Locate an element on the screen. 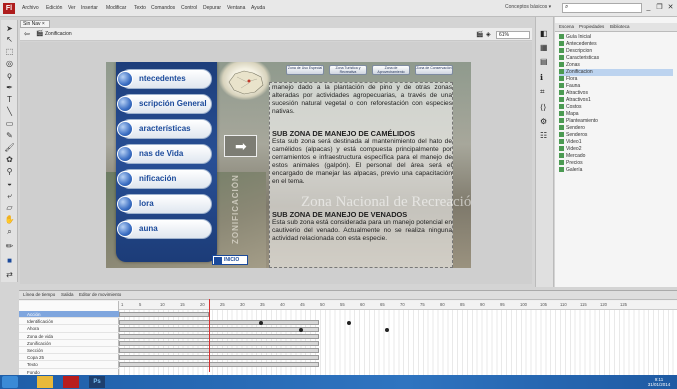 Image resolution: width=677 pixels, height=389 pixels. minimize-button: _ is located at coordinates (648, 7).